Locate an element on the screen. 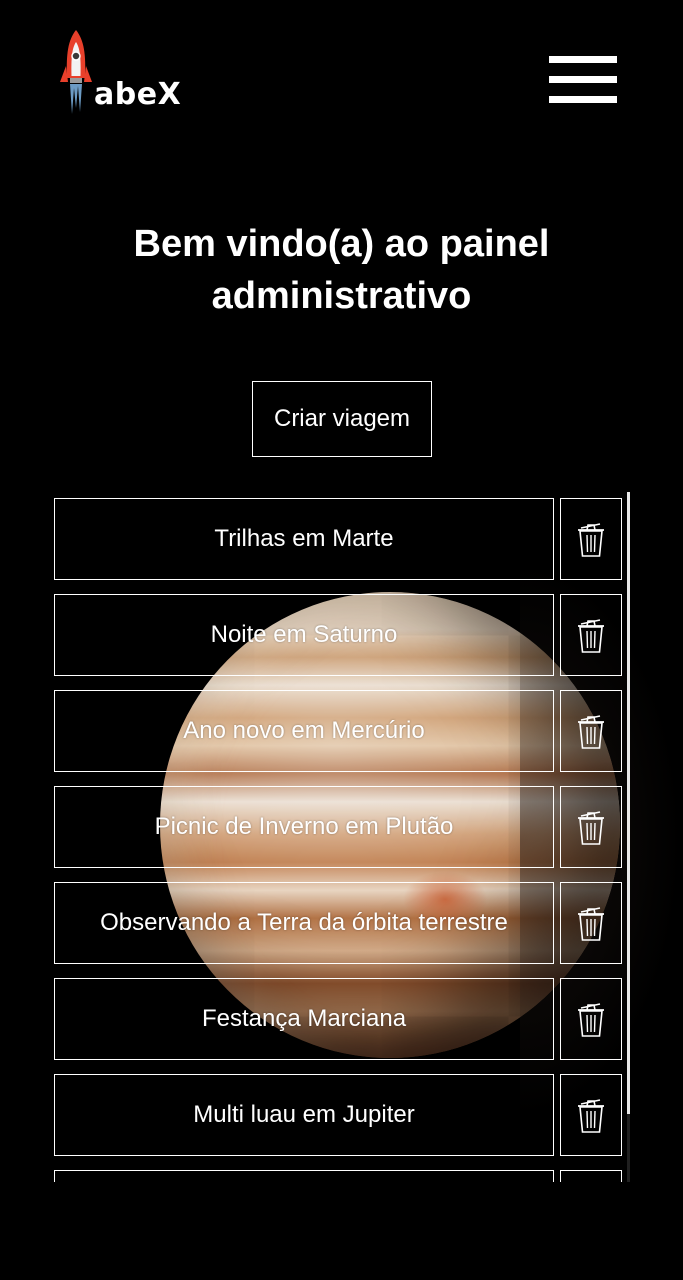  trip-row: Picnic de Inverno em Plutão is located at coordinates (338, 827).